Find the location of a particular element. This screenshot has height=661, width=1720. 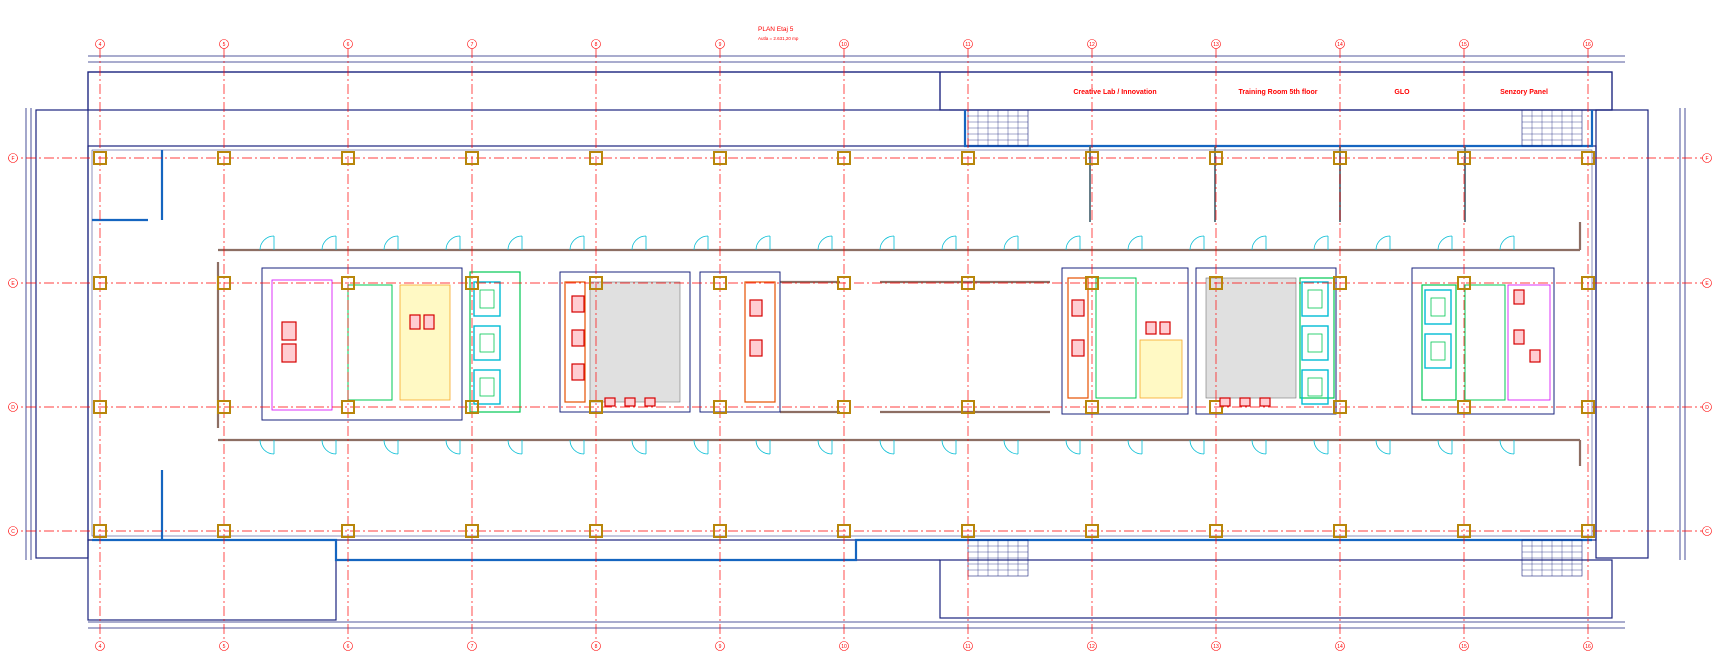

room-label-glo: GLO is located at coordinates (1402, 92).